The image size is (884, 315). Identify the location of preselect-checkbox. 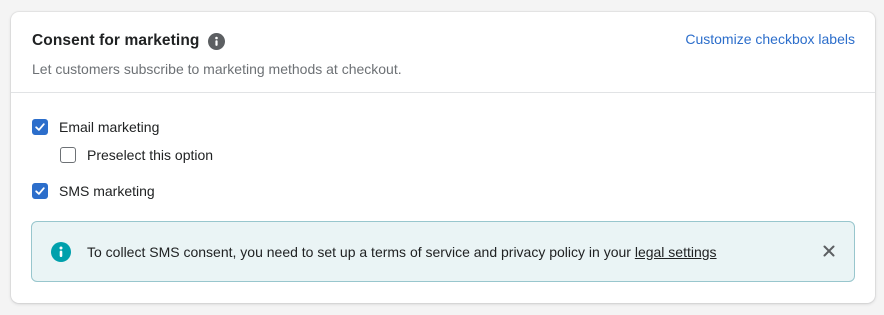
(68, 155).